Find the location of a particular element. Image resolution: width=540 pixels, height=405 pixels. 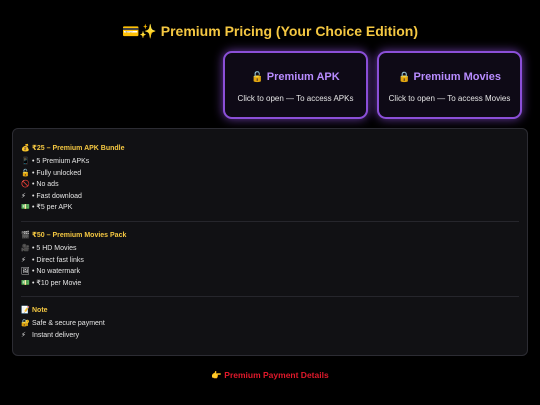

page-title-text: Premium Pricing (Your Choice Edition) is located at coordinates (289, 31).